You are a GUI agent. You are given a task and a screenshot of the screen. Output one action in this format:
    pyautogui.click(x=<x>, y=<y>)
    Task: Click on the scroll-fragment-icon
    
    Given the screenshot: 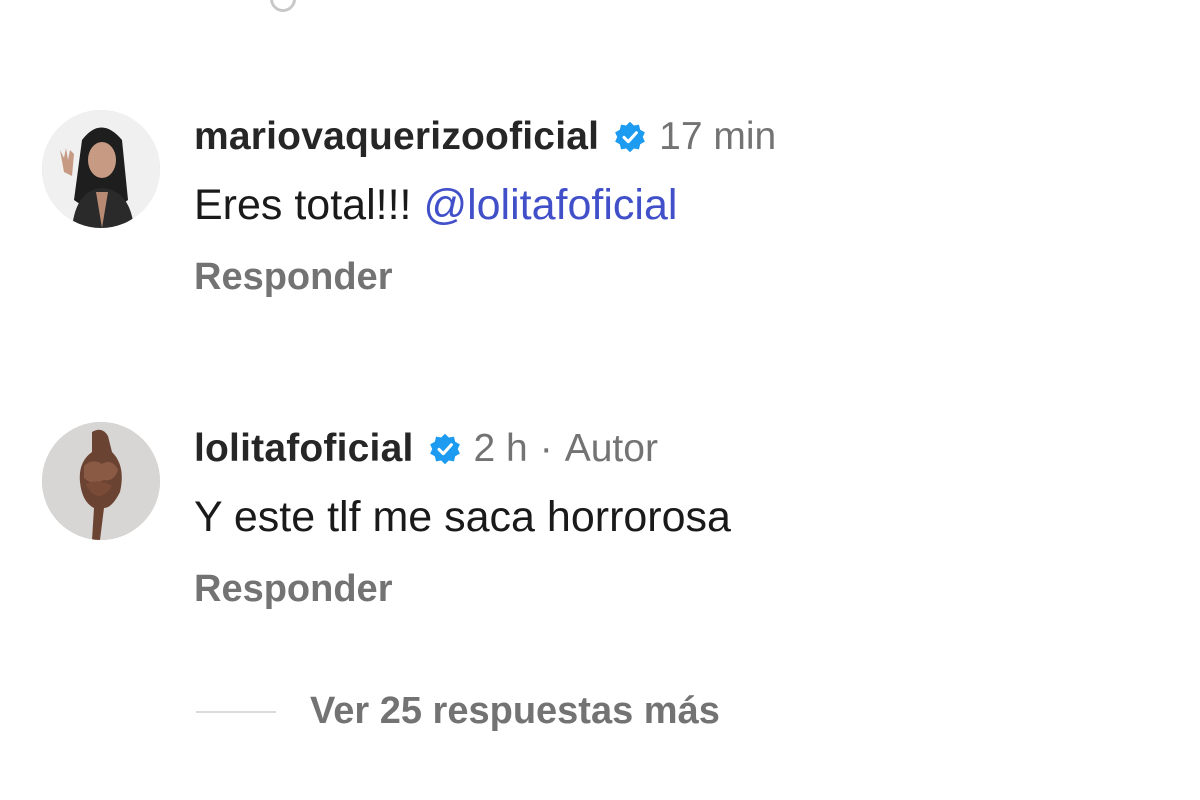 What is the action you would take?
    pyautogui.click(x=283, y=9)
    